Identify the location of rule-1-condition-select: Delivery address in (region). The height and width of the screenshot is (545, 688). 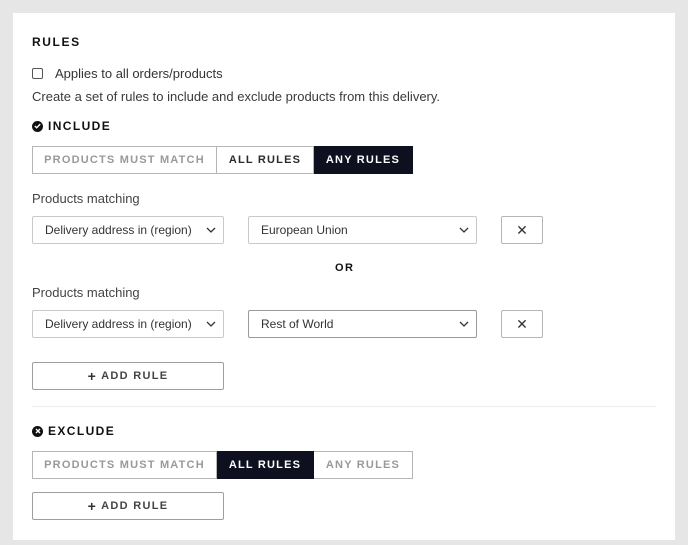
(128, 230).